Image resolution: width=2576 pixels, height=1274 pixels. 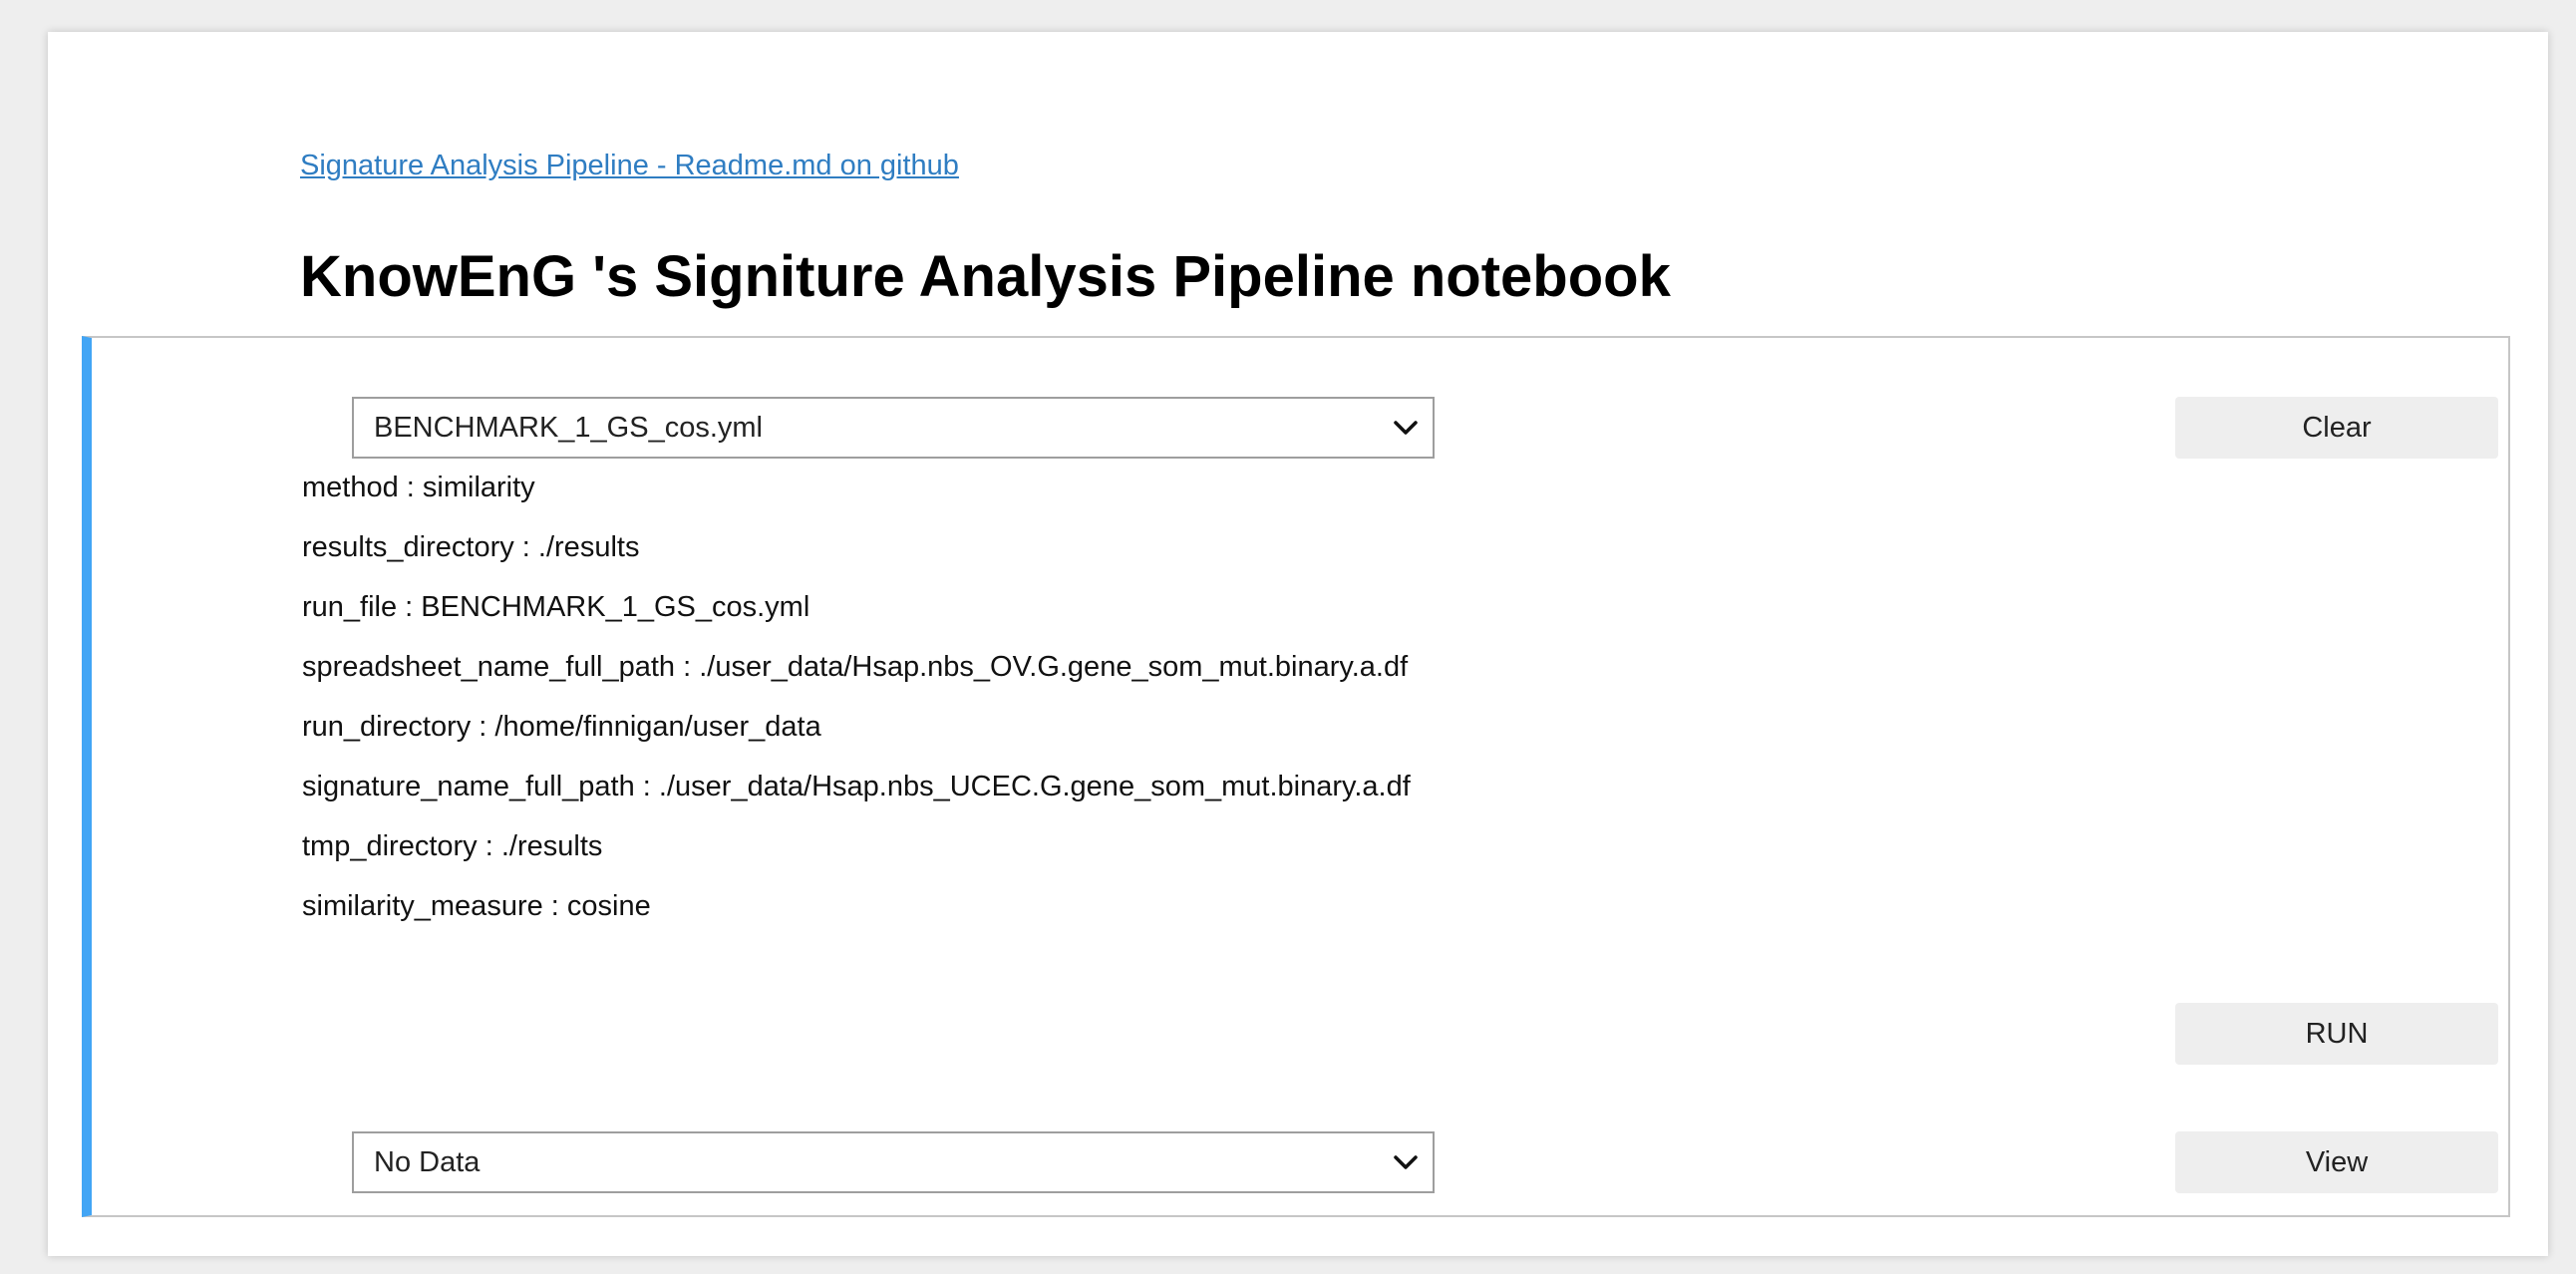 What do you see at coordinates (2336, 1162) in the screenshot?
I see `view-button: View` at bounding box center [2336, 1162].